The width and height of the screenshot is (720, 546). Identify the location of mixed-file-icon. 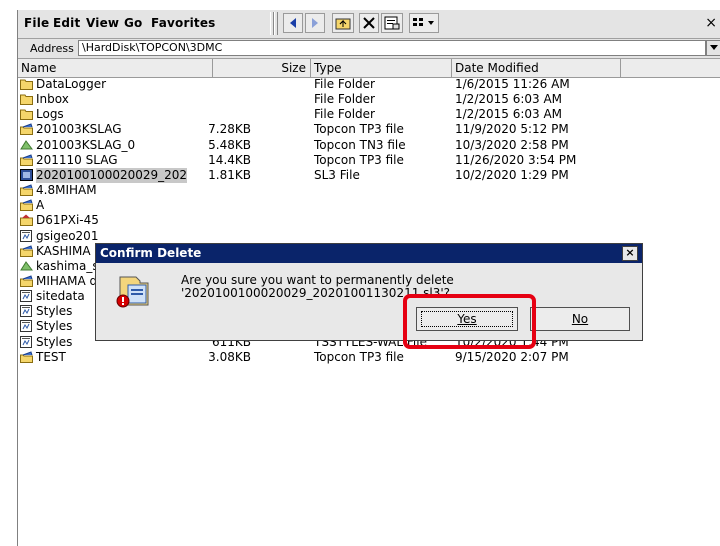
(26, 220).